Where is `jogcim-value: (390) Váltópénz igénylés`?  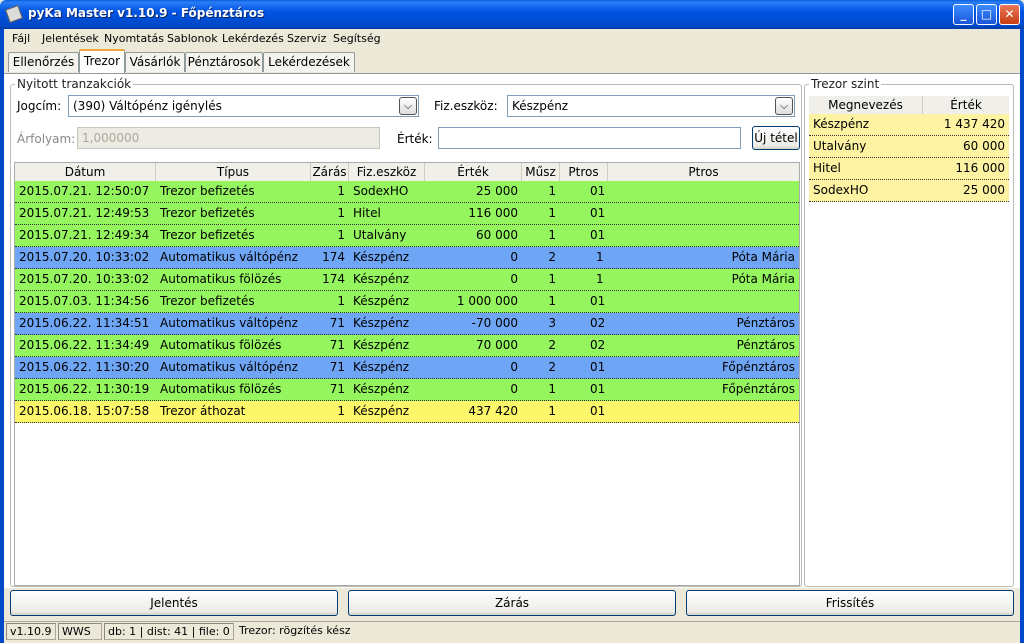 jogcim-value: (390) Váltópénz igénylés is located at coordinates (147, 106).